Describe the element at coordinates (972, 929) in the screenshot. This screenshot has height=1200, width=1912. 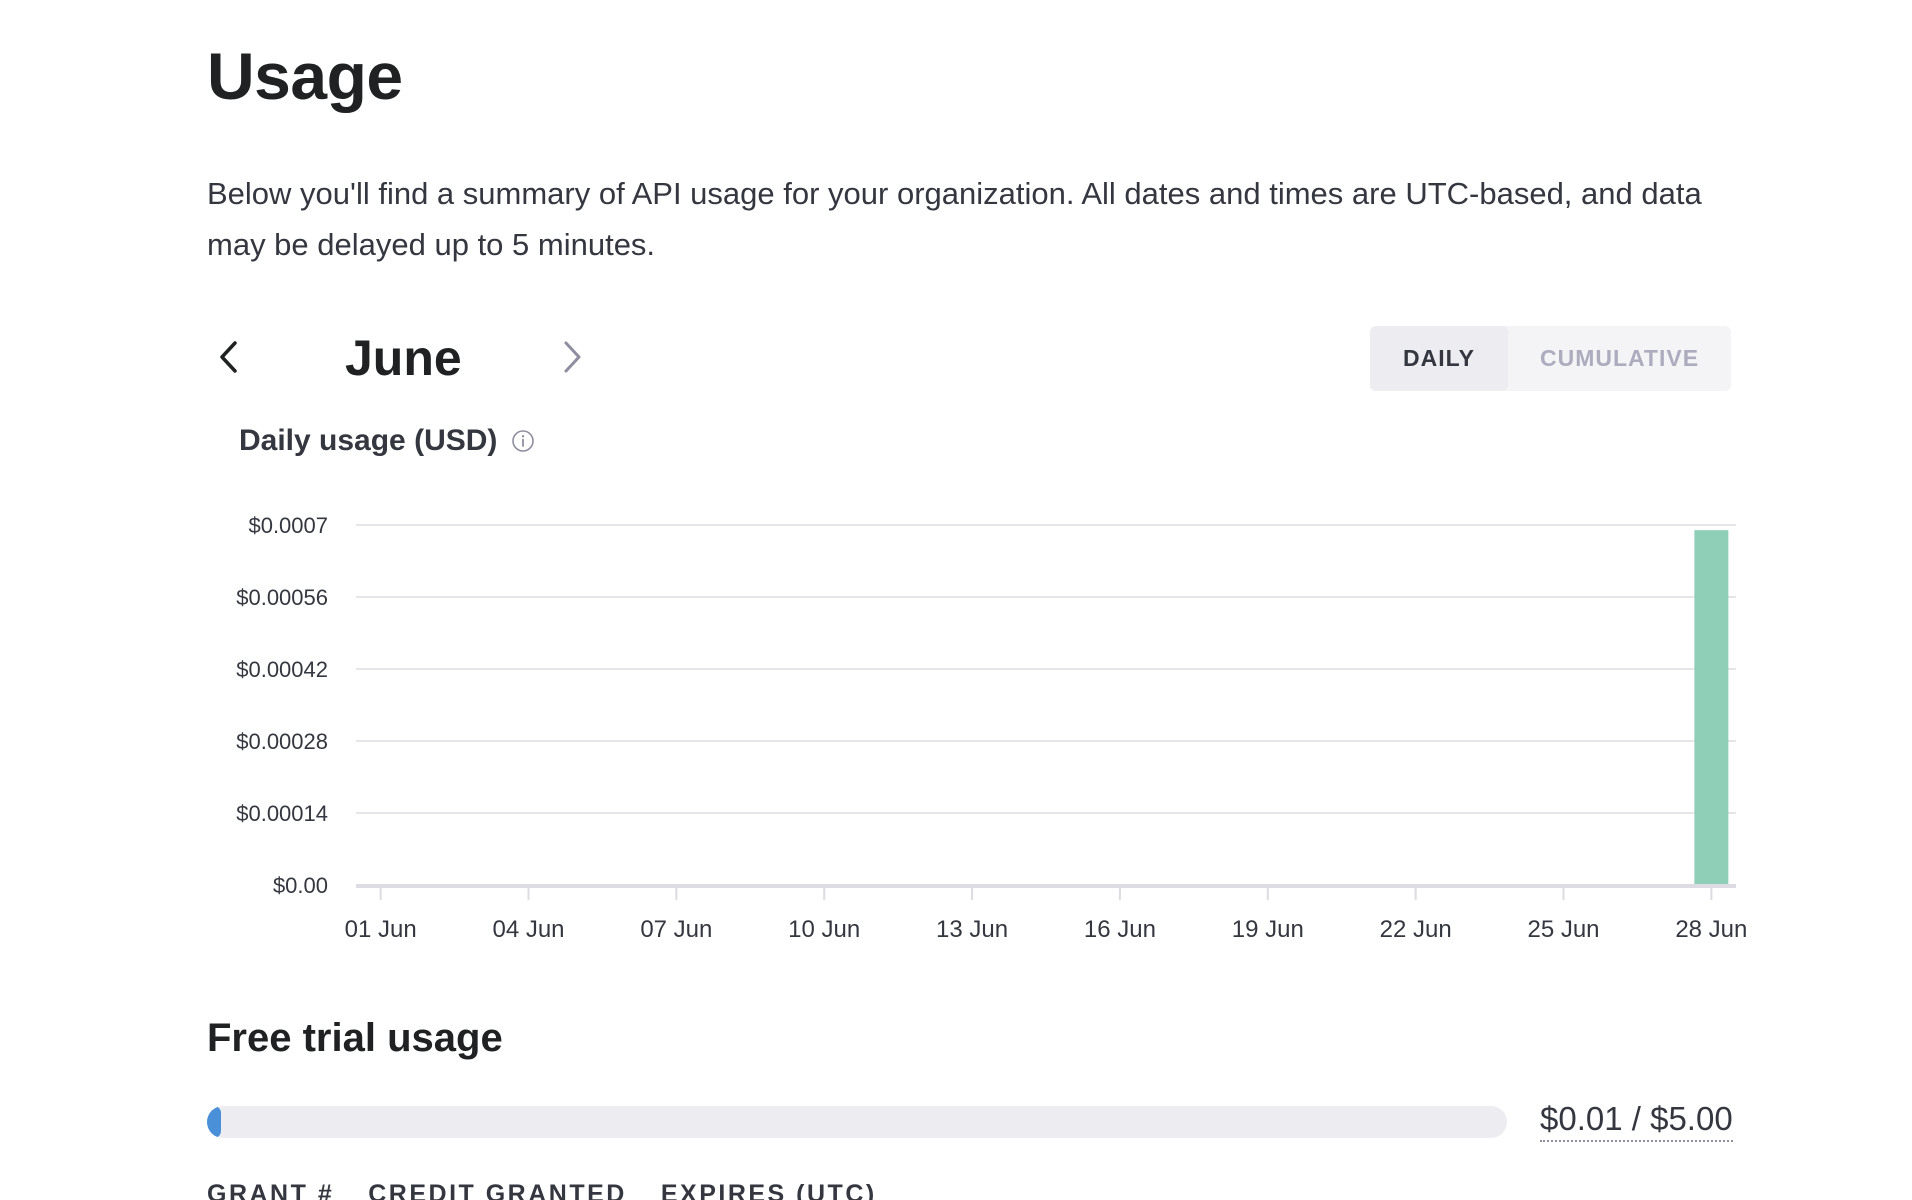
I see `x-tick-label: 13 Jun` at that location.